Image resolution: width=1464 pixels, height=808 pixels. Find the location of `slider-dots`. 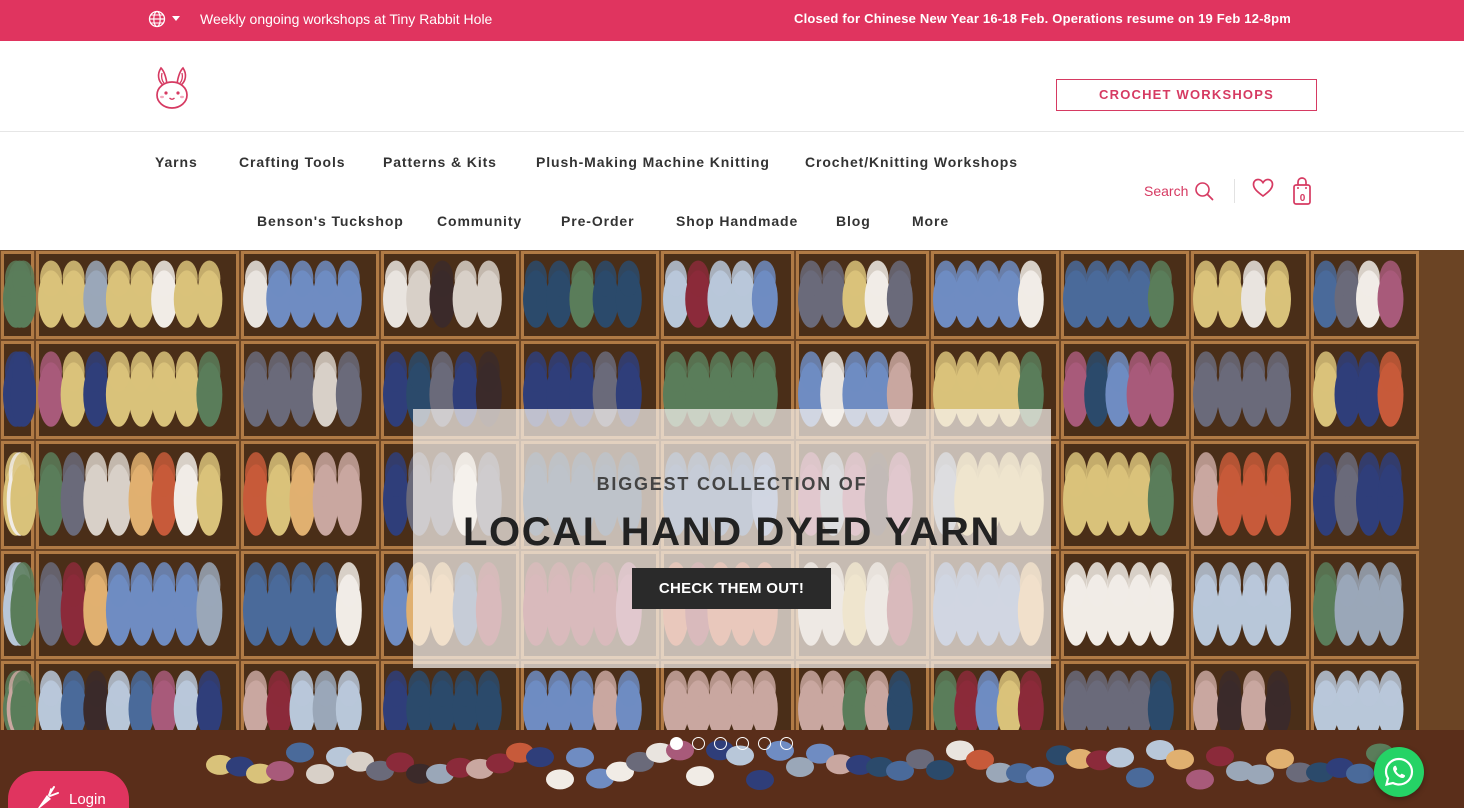

slider-dots is located at coordinates (736, 743).